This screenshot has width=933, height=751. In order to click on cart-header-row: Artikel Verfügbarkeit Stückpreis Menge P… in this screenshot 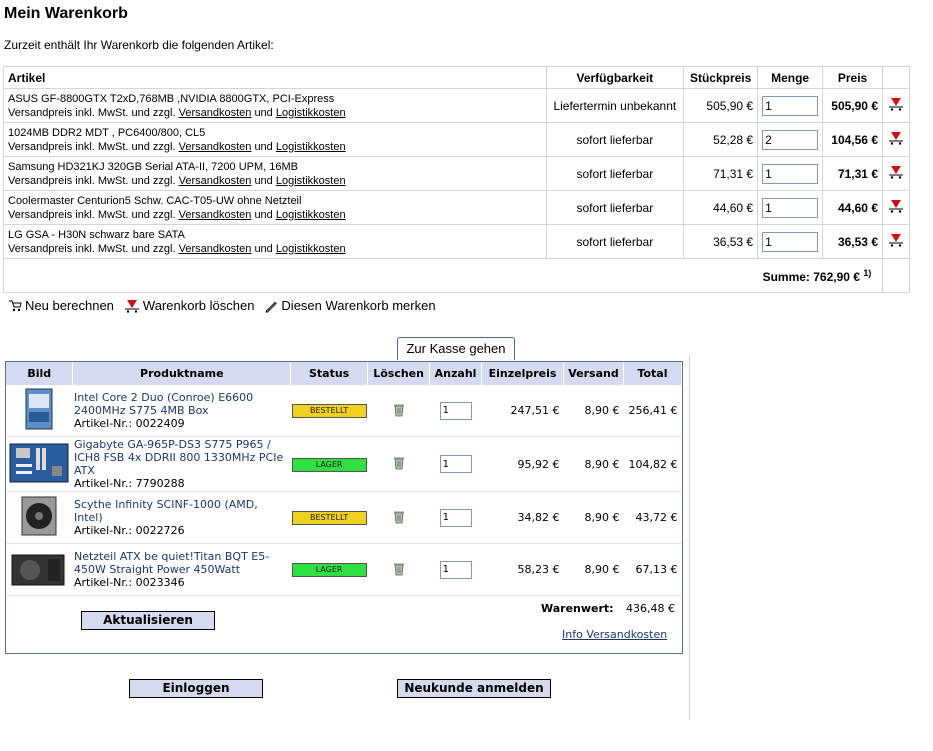, I will do `click(456, 77)`.